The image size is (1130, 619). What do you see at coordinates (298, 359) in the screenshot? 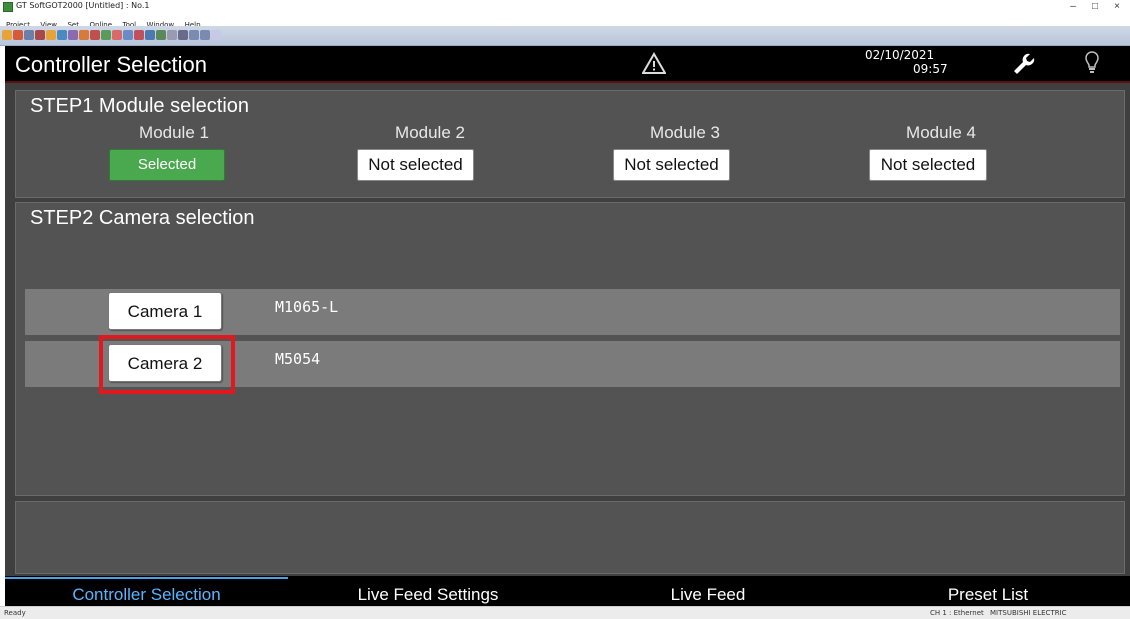
I see `camera-2-model: M5054` at bounding box center [298, 359].